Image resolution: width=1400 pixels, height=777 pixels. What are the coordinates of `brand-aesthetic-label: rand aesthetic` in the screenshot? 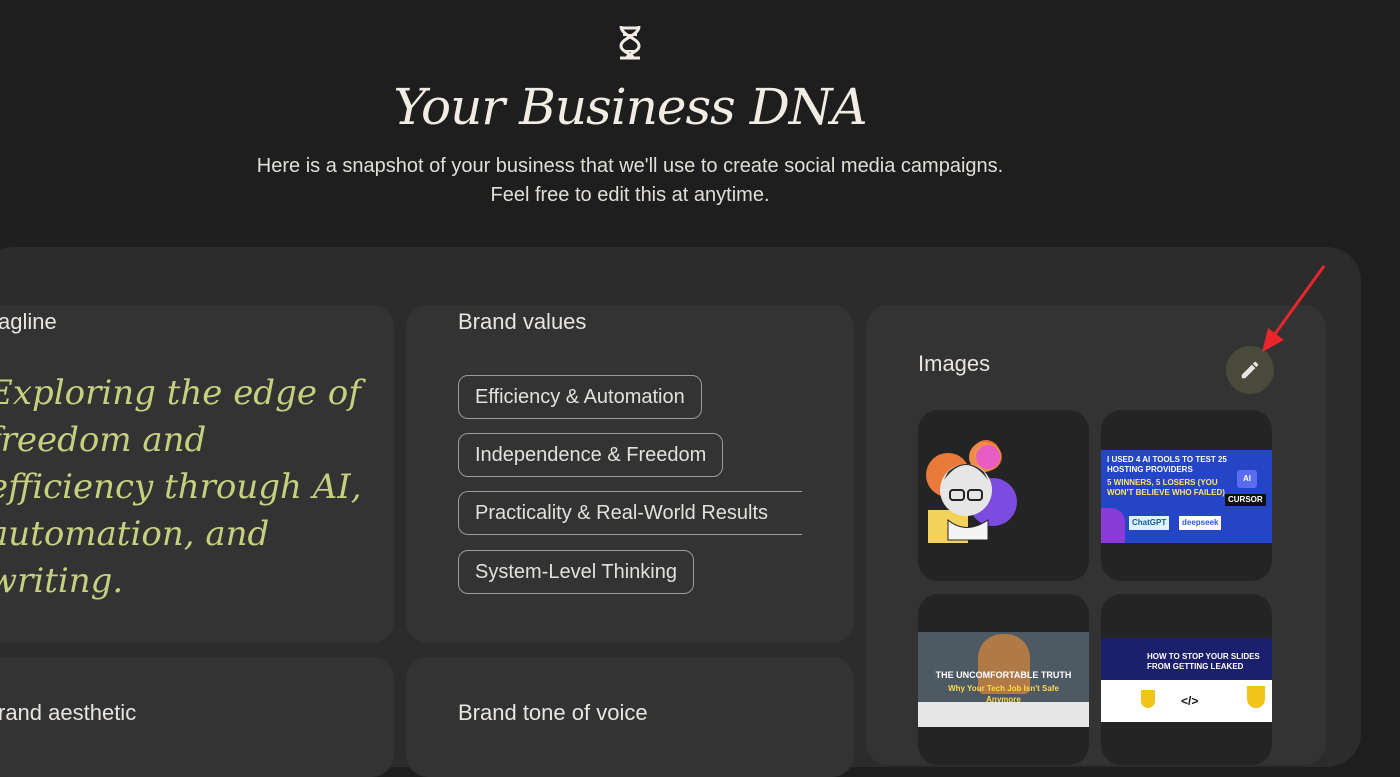 It's located at (68, 712).